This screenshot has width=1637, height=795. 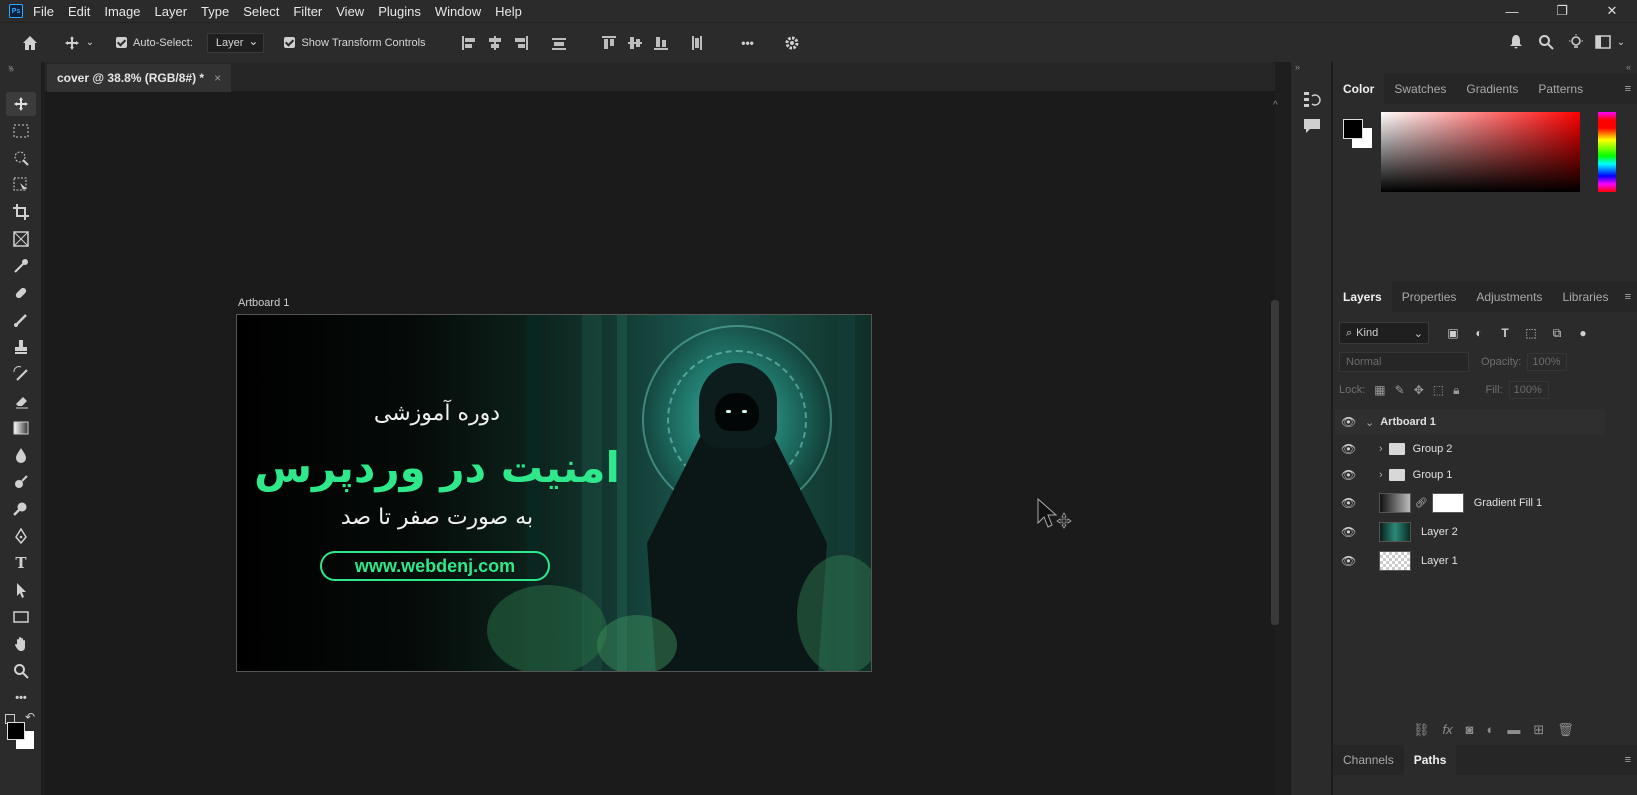 I want to click on menu-image: Image, so click(x=122, y=11).